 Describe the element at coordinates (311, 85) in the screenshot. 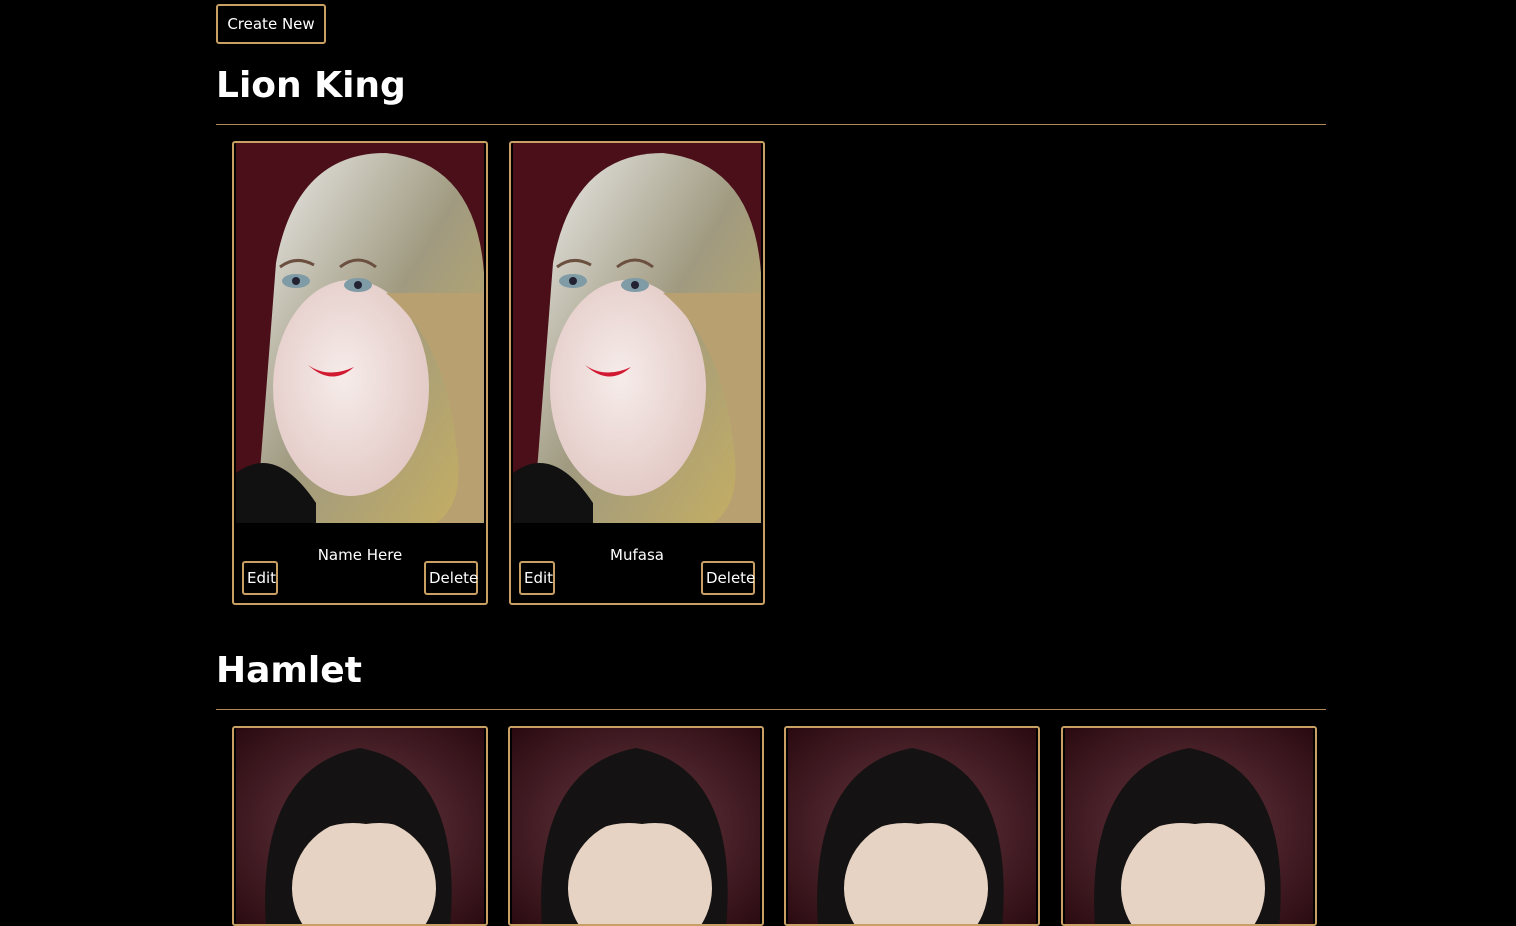

I see `section-title-lion-king: Lion King` at that location.